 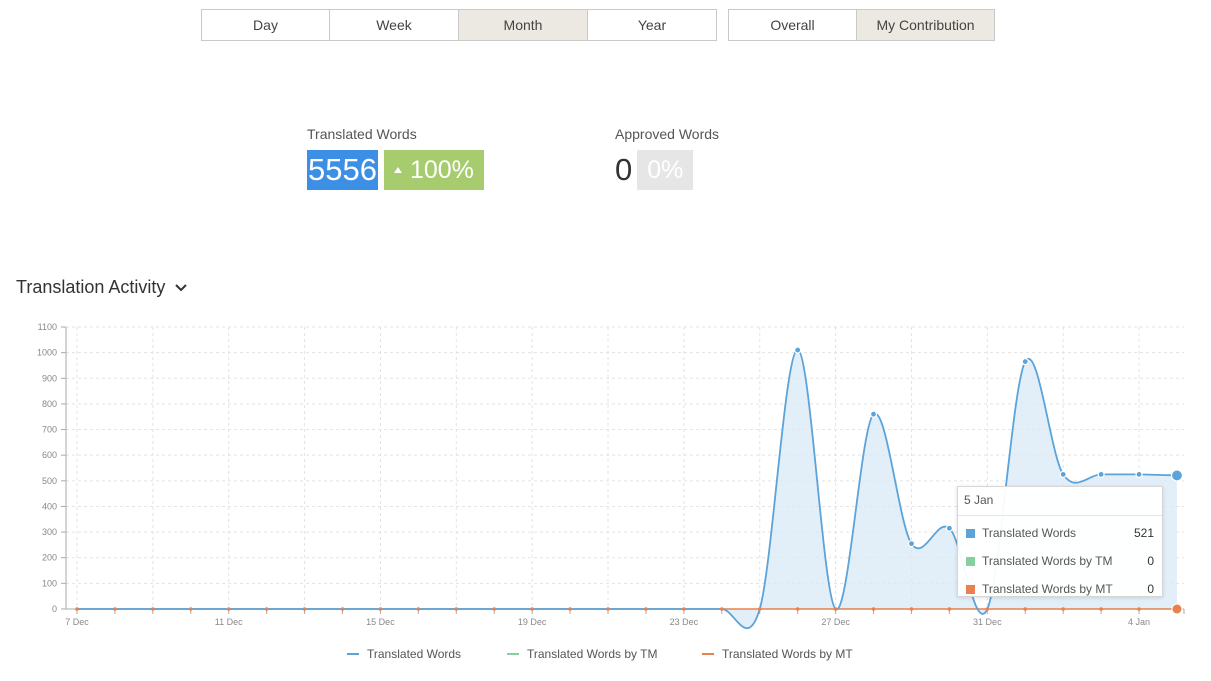 I want to click on y-tick-label: 200, so click(x=49, y=558).